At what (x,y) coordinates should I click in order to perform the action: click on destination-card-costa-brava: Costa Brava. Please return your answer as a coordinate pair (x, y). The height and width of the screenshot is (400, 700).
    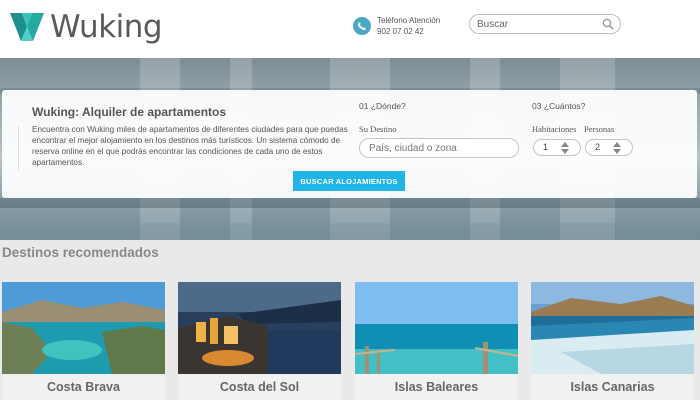
    Looking at the image, I should click on (83, 341).